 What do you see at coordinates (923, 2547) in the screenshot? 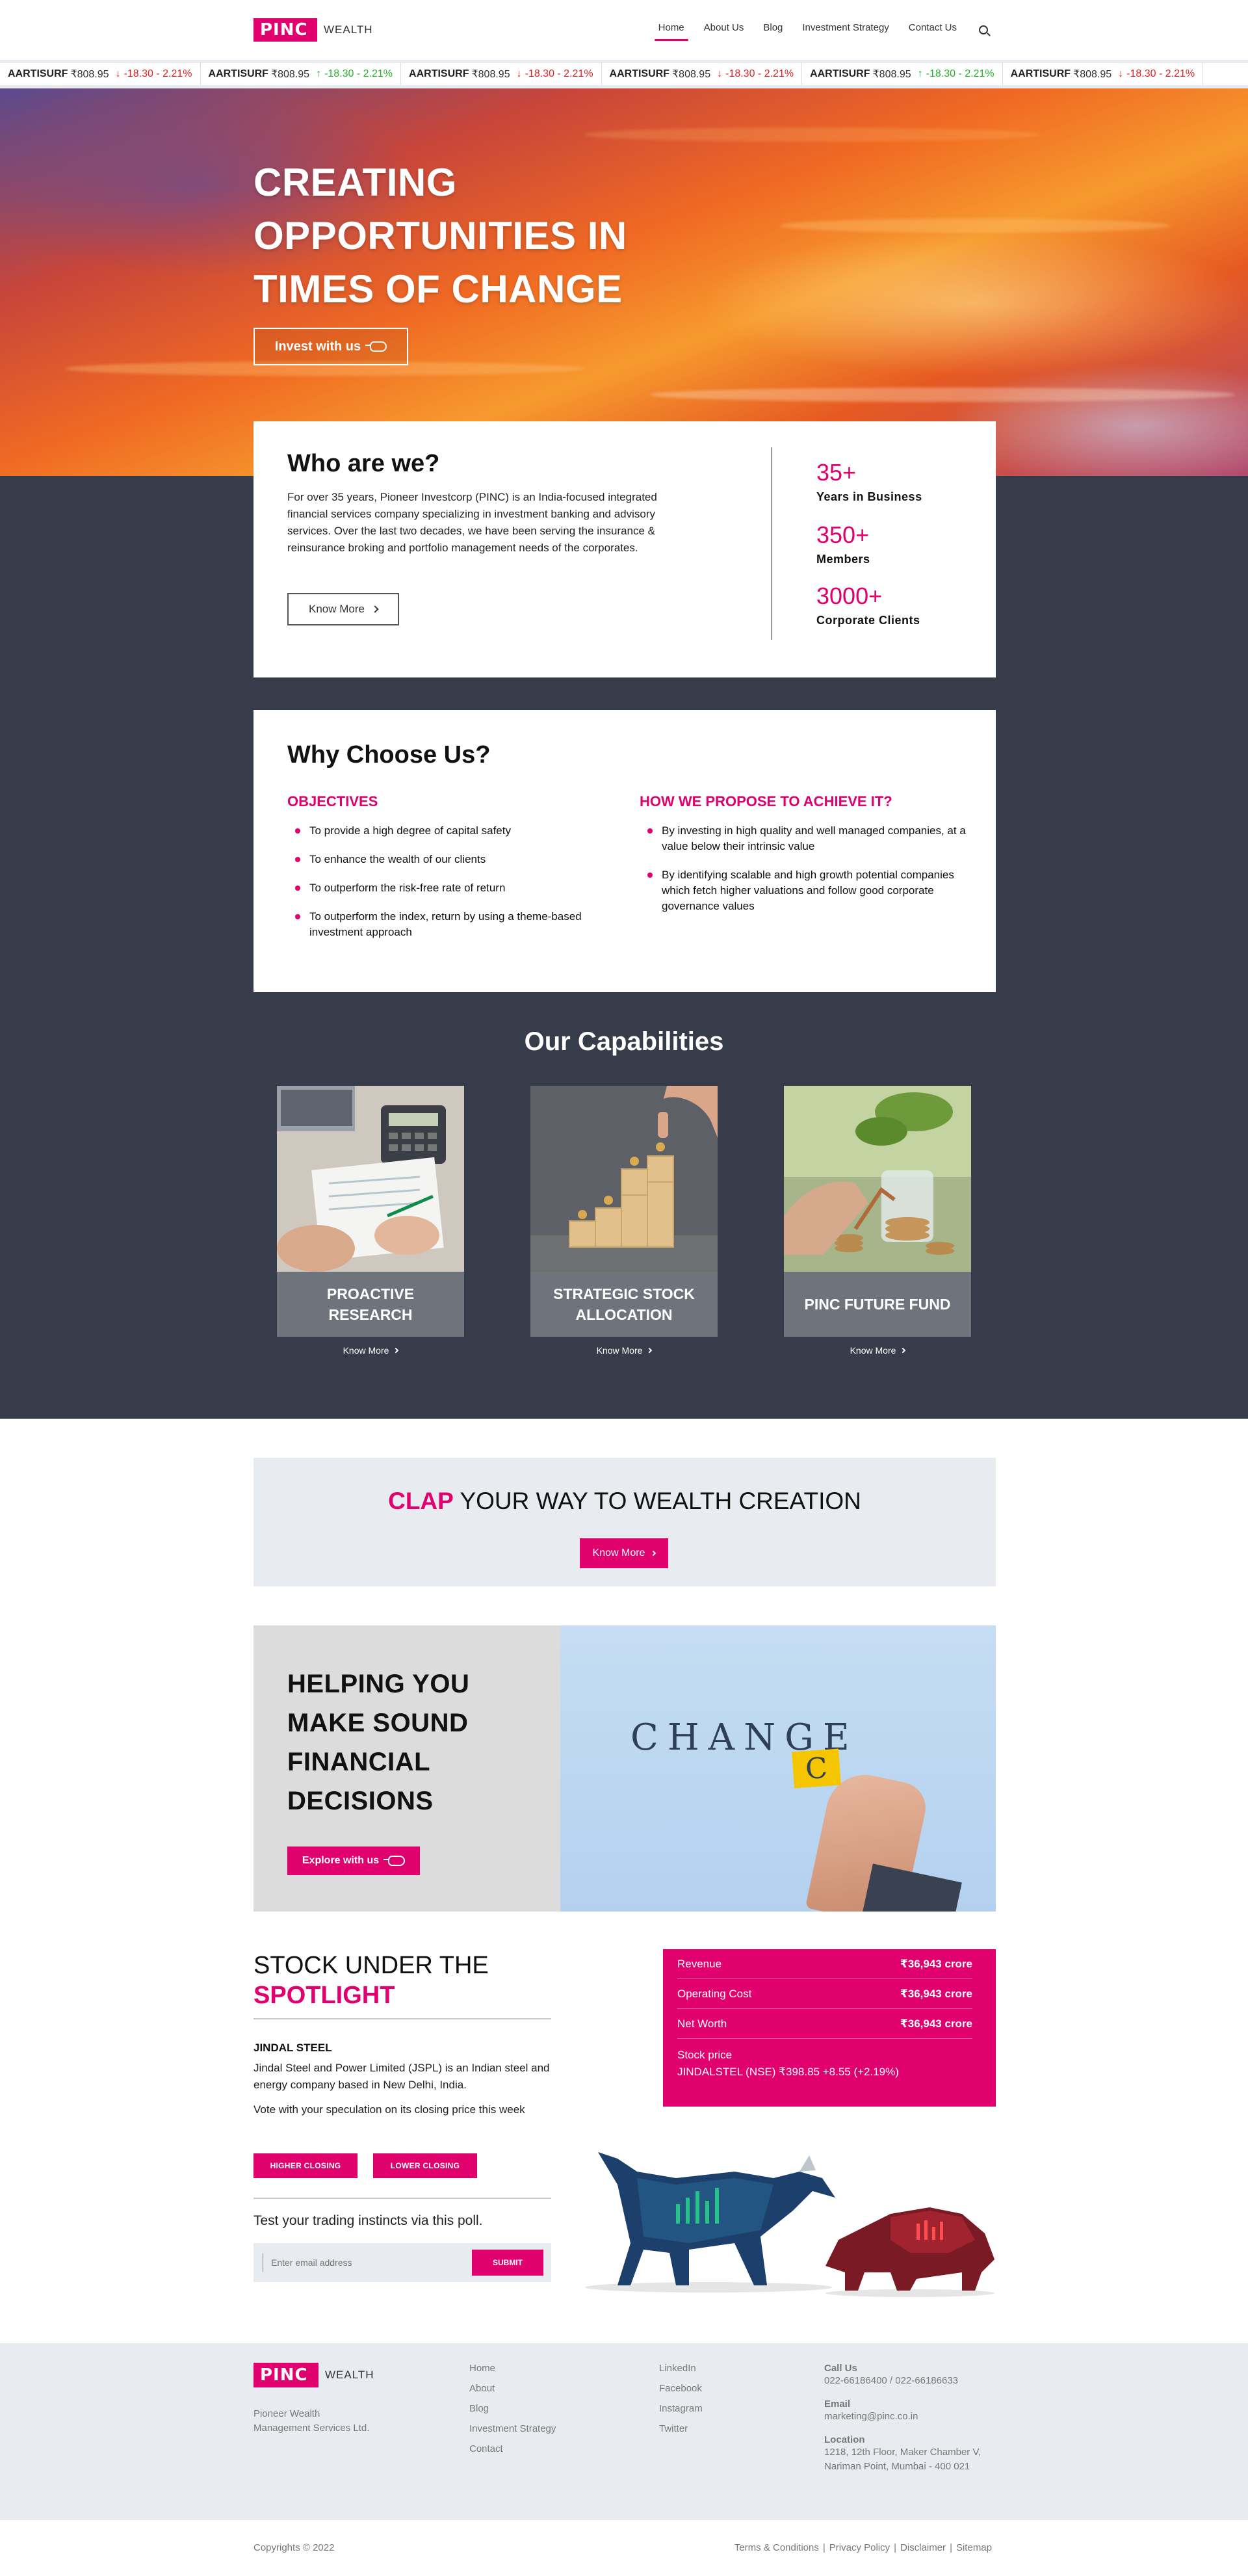
I see `legal-link-disclaimer: Disclaimer` at bounding box center [923, 2547].